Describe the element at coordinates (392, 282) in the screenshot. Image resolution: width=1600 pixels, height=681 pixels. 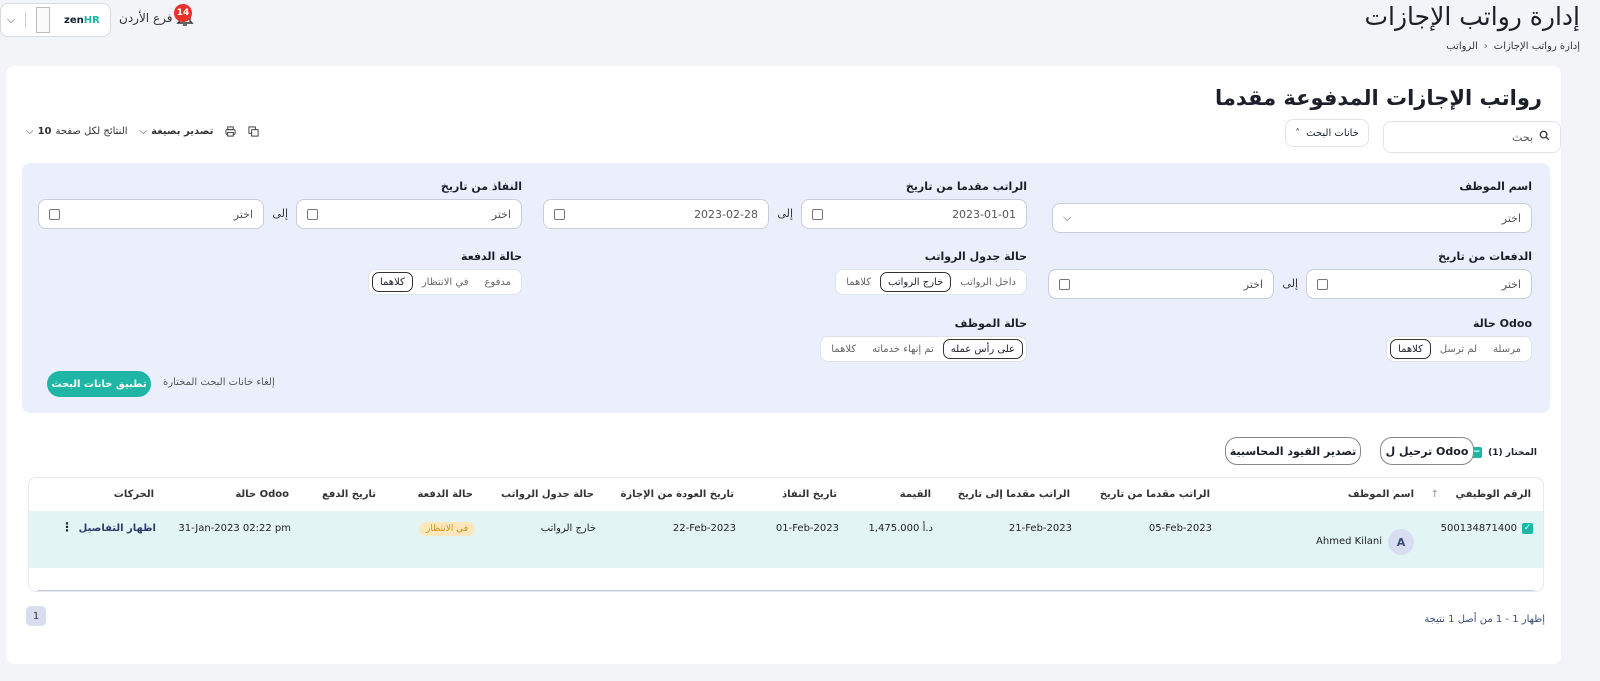
I see `payment-option-both: كلاهما` at that location.